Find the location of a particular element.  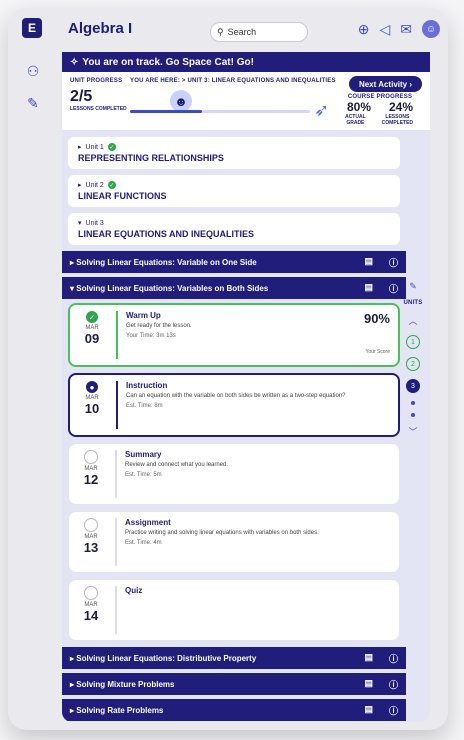

rocket-icon: ➶ is located at coordinates (322, 110).